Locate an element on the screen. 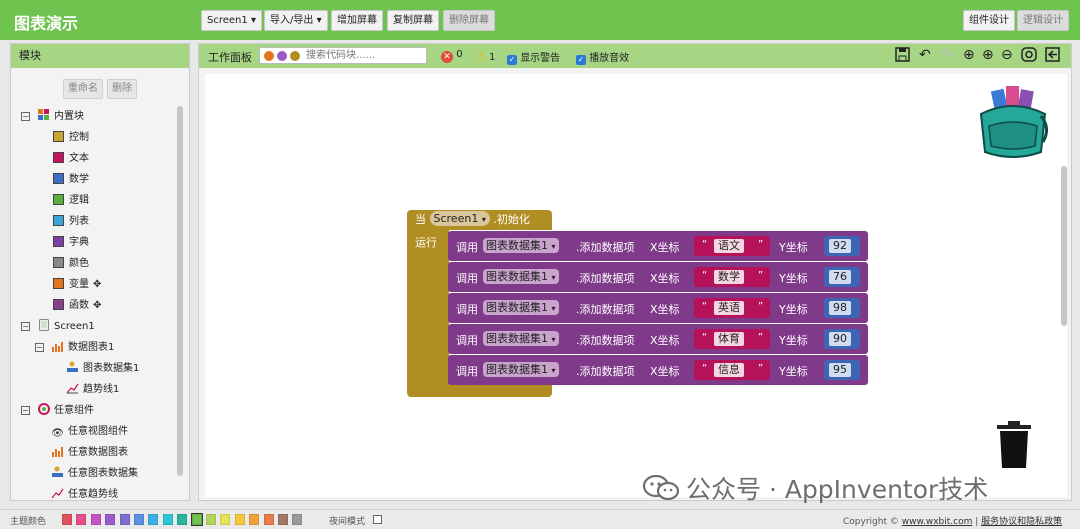 The height and width of the screenshot is (529, 1080). left-scrollbar is located at coordinates (180, 291).